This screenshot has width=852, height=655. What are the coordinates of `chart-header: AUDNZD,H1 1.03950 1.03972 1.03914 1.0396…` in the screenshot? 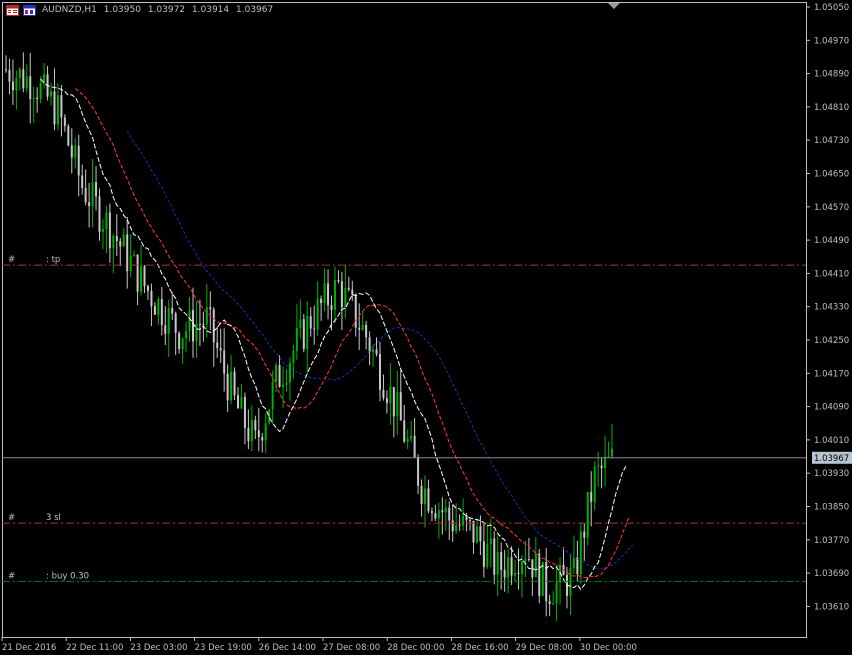 It's located at (159, 10).